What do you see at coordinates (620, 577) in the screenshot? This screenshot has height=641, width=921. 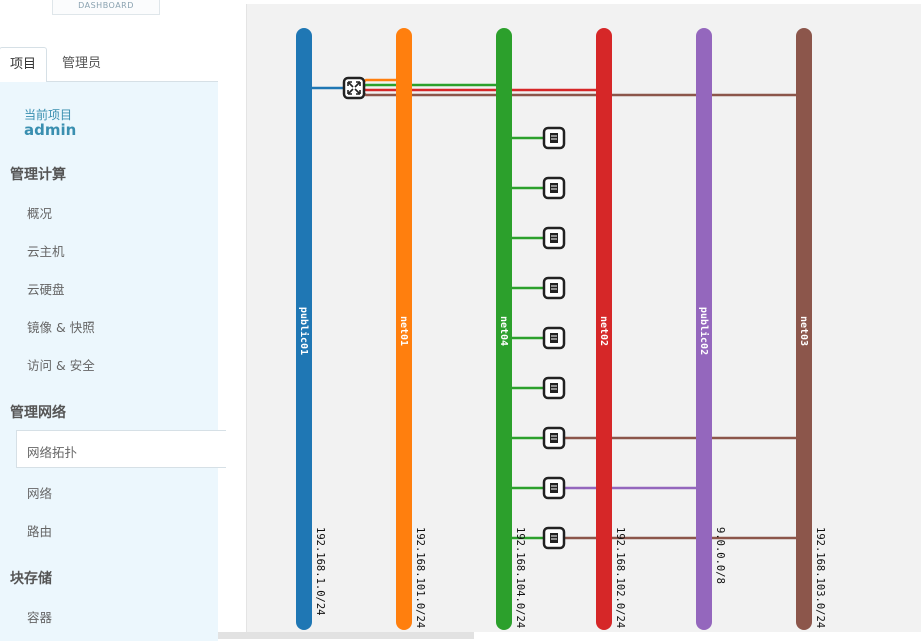 I see `network-cidr-label: 192.168.102.0/24` at bounding box center [620, 577].